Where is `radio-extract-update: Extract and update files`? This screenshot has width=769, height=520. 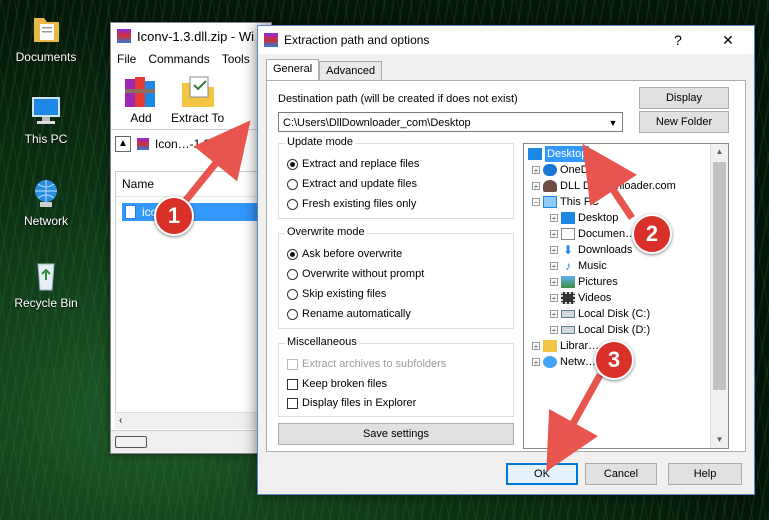
radio-extract-update: Extract and update files is located at coordinates (352, 184).